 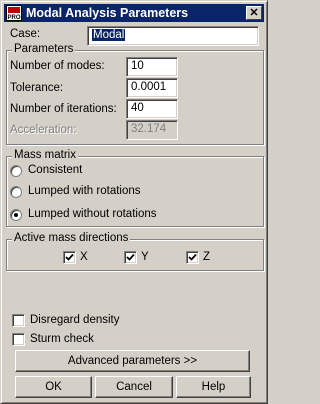 What do you see at coordinates (109, 35) in the screenshot?
I see `case-value: Modal` at bounding box center [109, 35].